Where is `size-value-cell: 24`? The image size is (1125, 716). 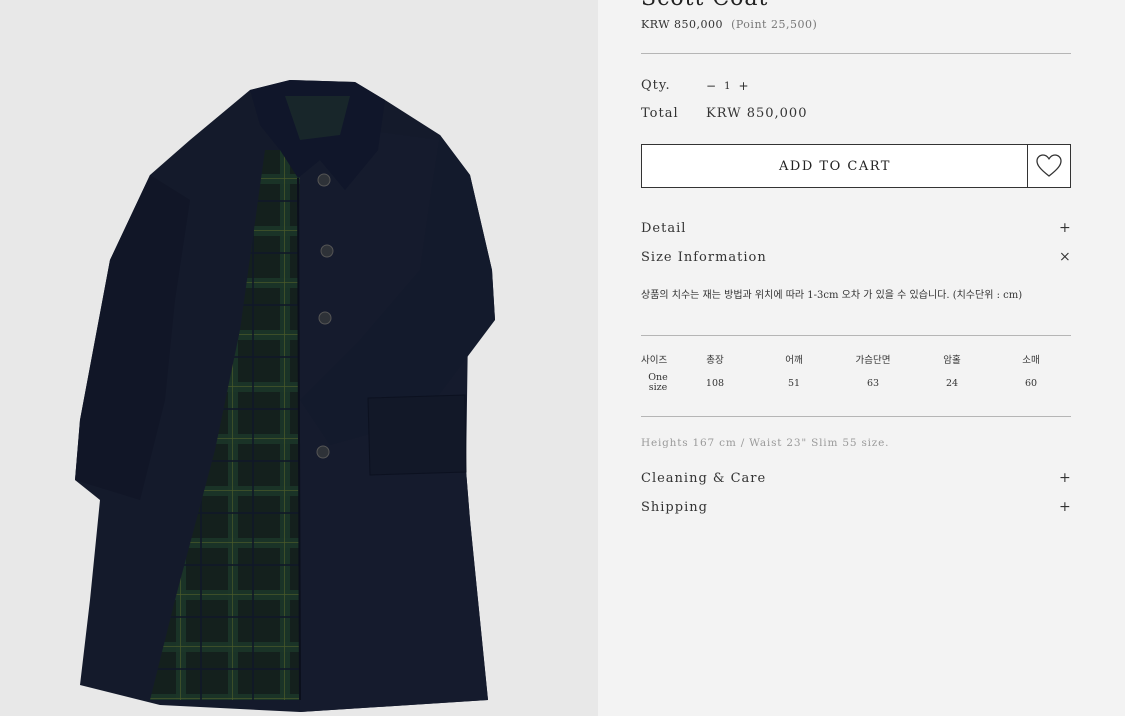
size-value-cell: 24 is located at coordinates (952, 383).